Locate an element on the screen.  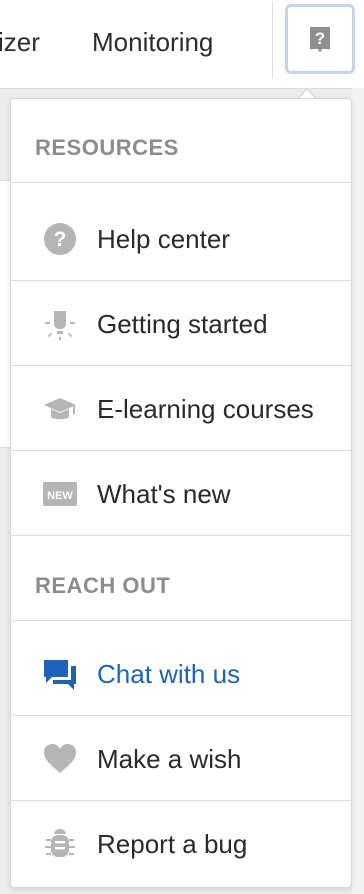
graduation-cap-icon is located at coordinates (60, 409).